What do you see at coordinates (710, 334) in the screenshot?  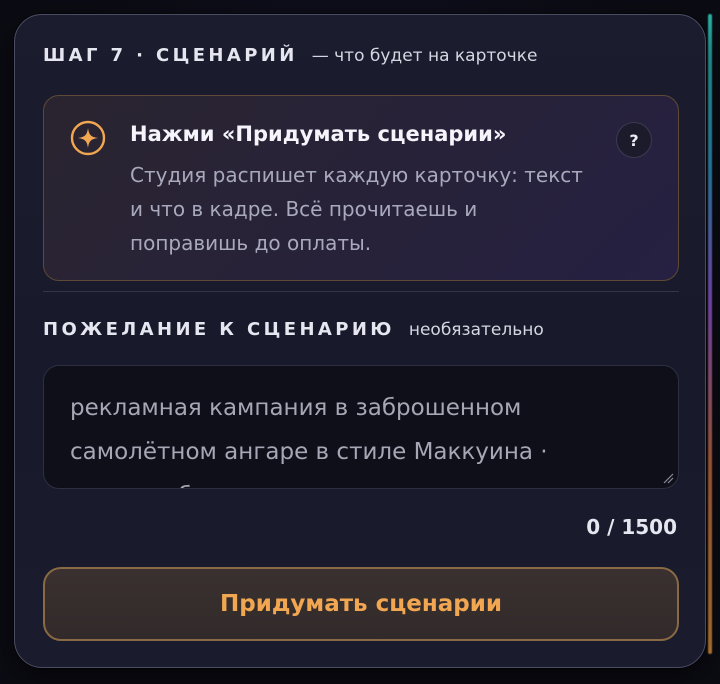 I see `accent-glow-edge` at bounding box center [710, 334].